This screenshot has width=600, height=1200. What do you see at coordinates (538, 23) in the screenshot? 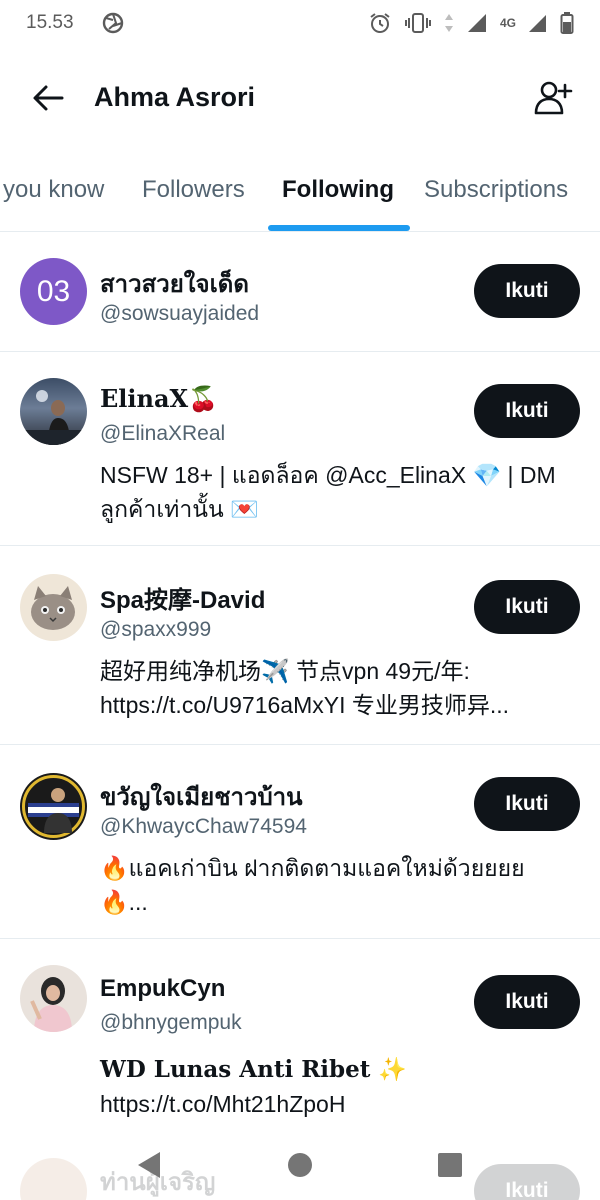
I see `signal-2-icon` at bounding box center [538, 23].